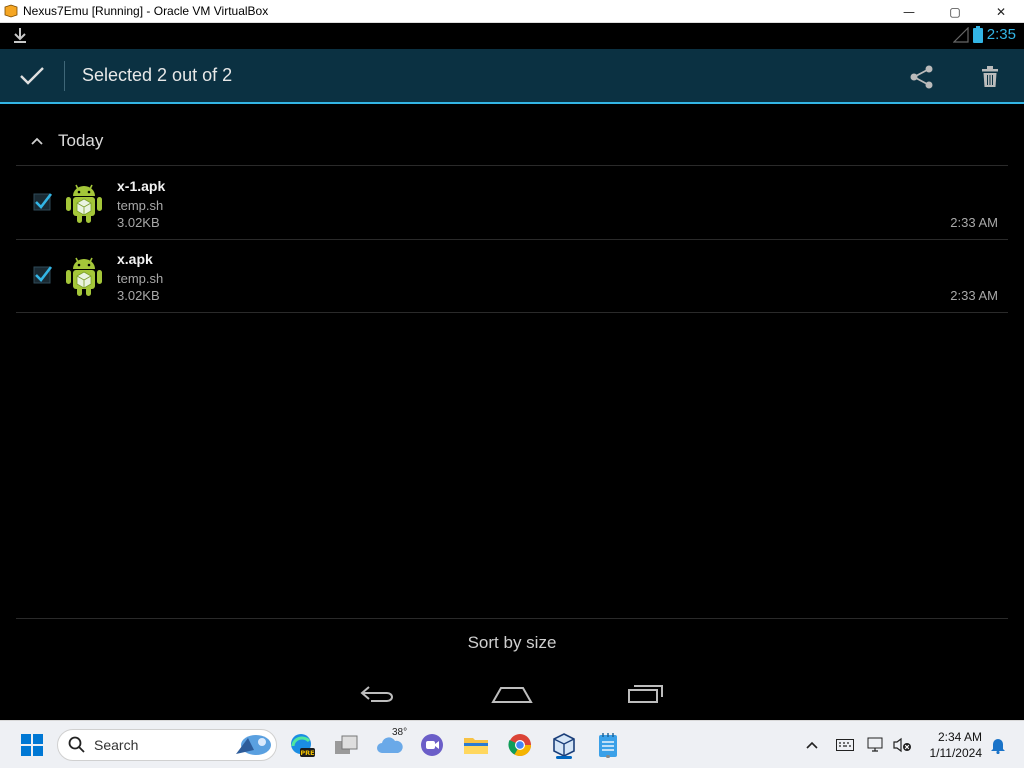 This screenshot has height=768, width=1024. I want to click on checkmark-icon, so click(32, 75).